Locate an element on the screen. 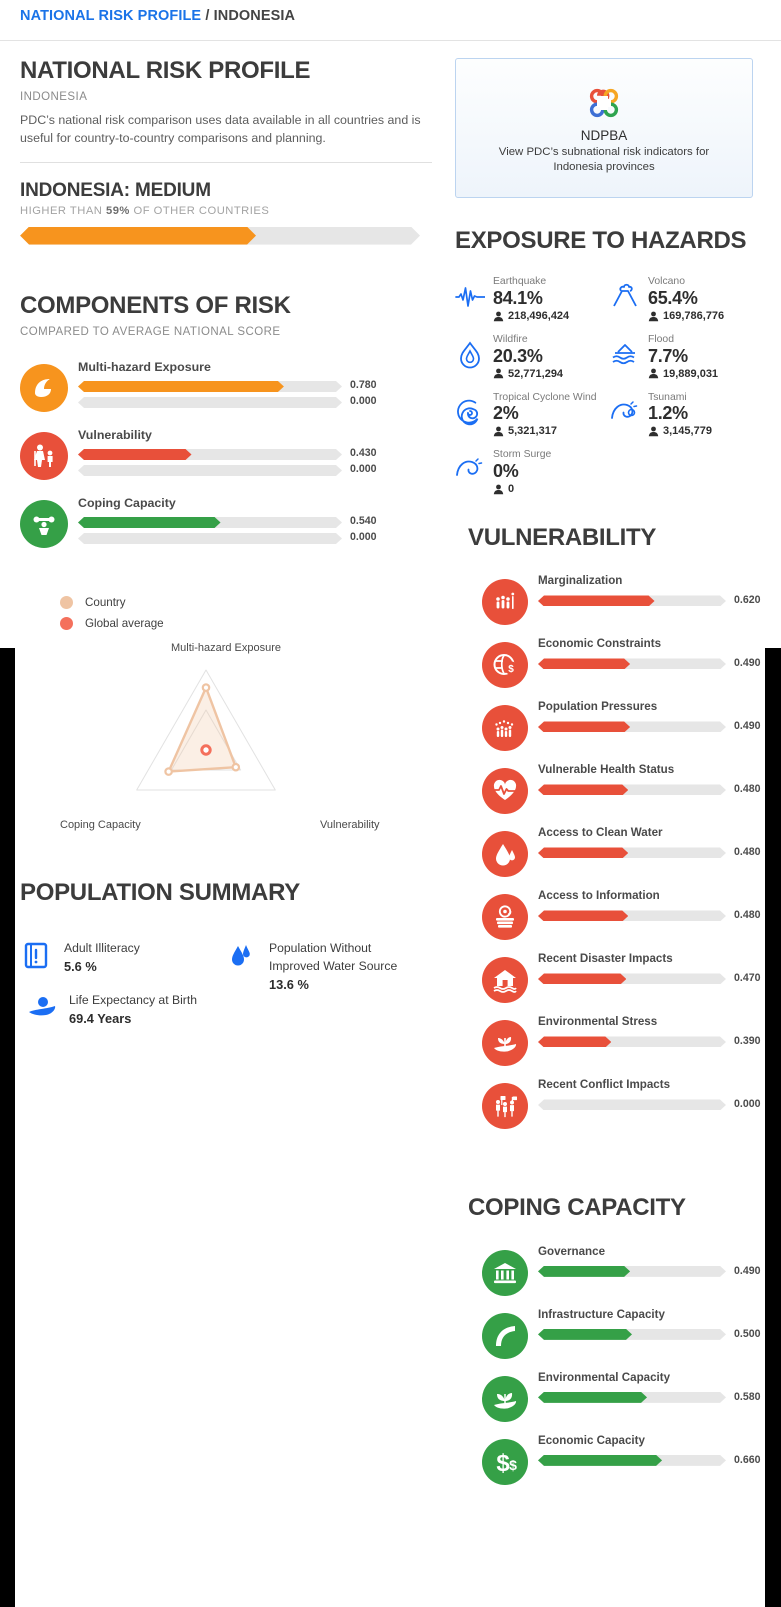 Image resolution: width=781 pixels, height=1607 pixels. breadcrumb-current-indonesia: INDONESIA is located at coordinates (254, 16).